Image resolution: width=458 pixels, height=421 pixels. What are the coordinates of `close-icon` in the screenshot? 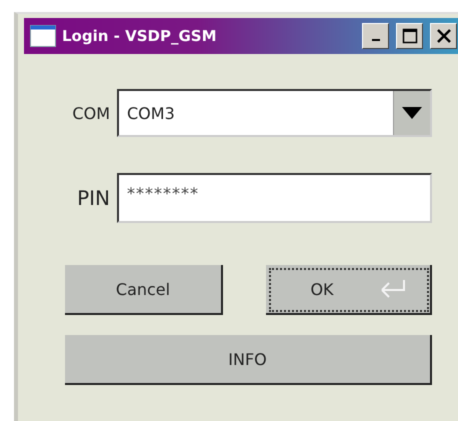 It's located at (443, 36).